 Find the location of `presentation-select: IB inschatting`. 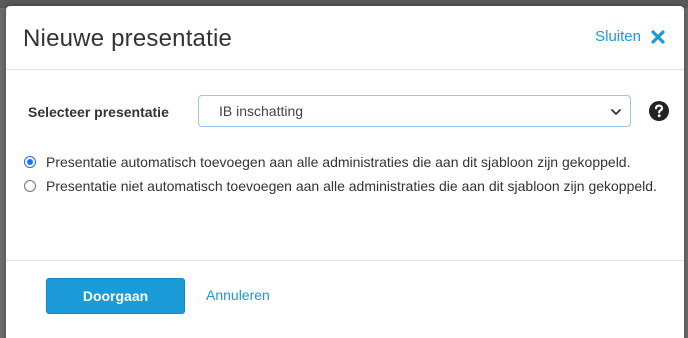

presentation-select: IB inschatting is located at coordinates (414, 111).